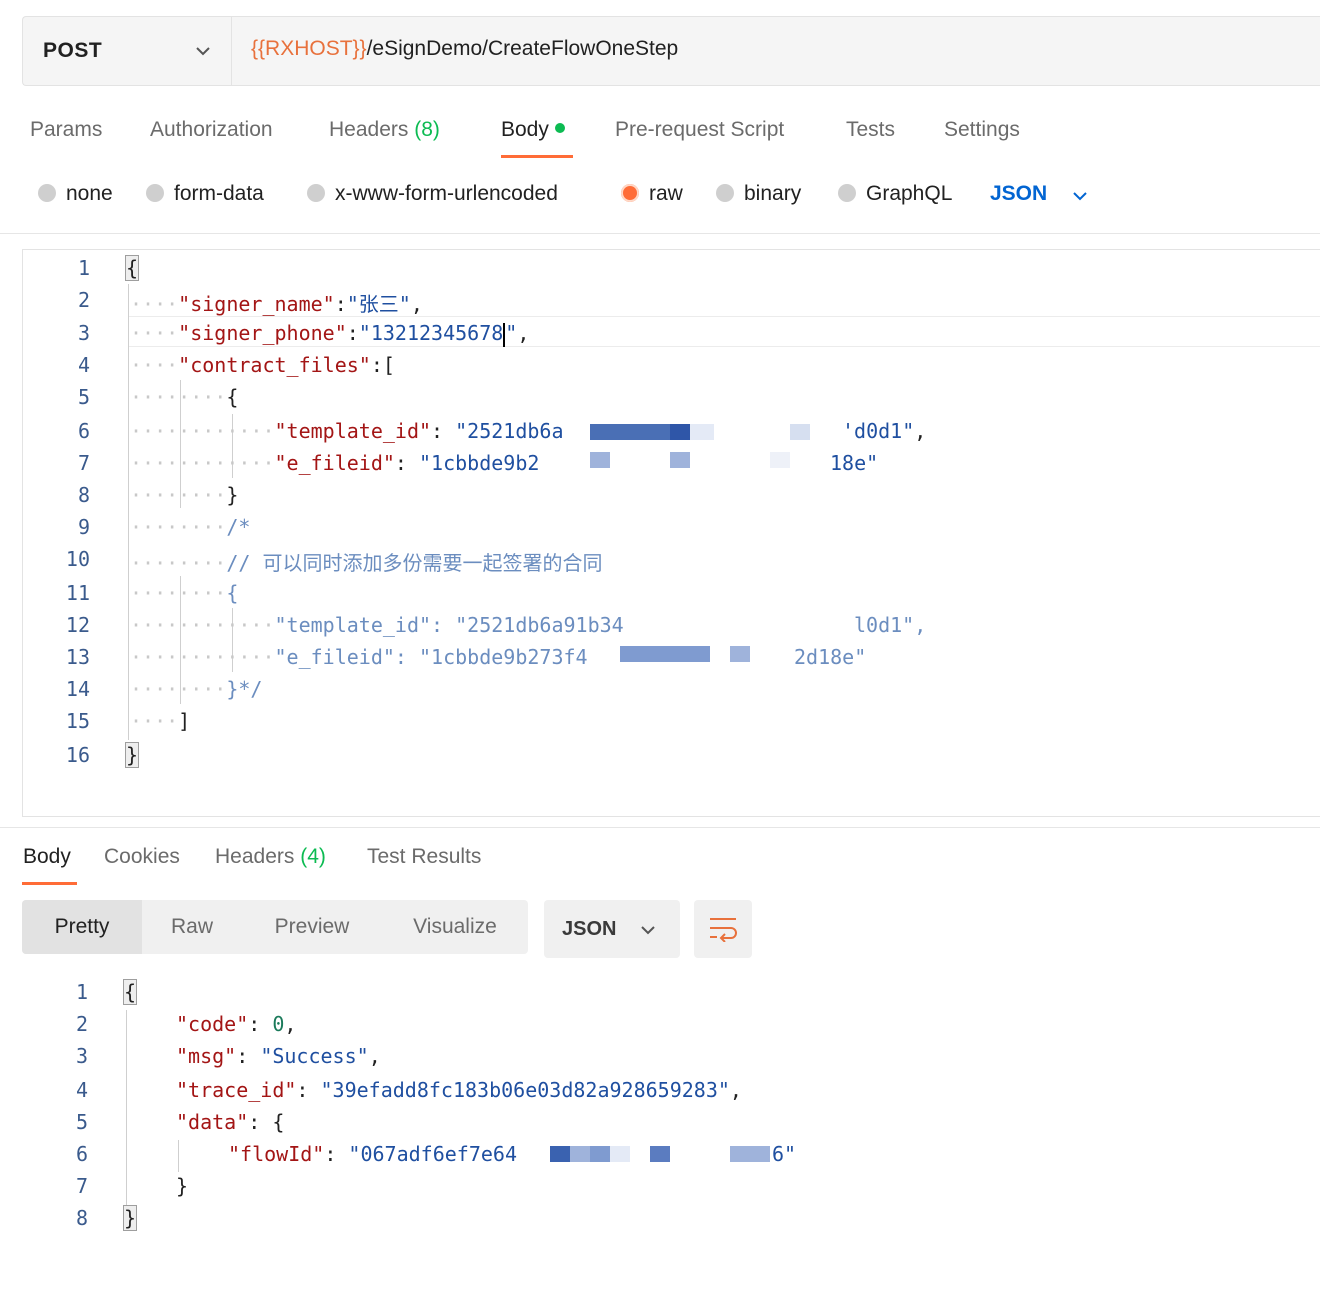 The width and height of the screenshot is (1320, 1312). What do you see at coordinates (270, 857) in the screenshot?
I see `response-tab-headers: Headers (4)` at bounding box center [270, 857].